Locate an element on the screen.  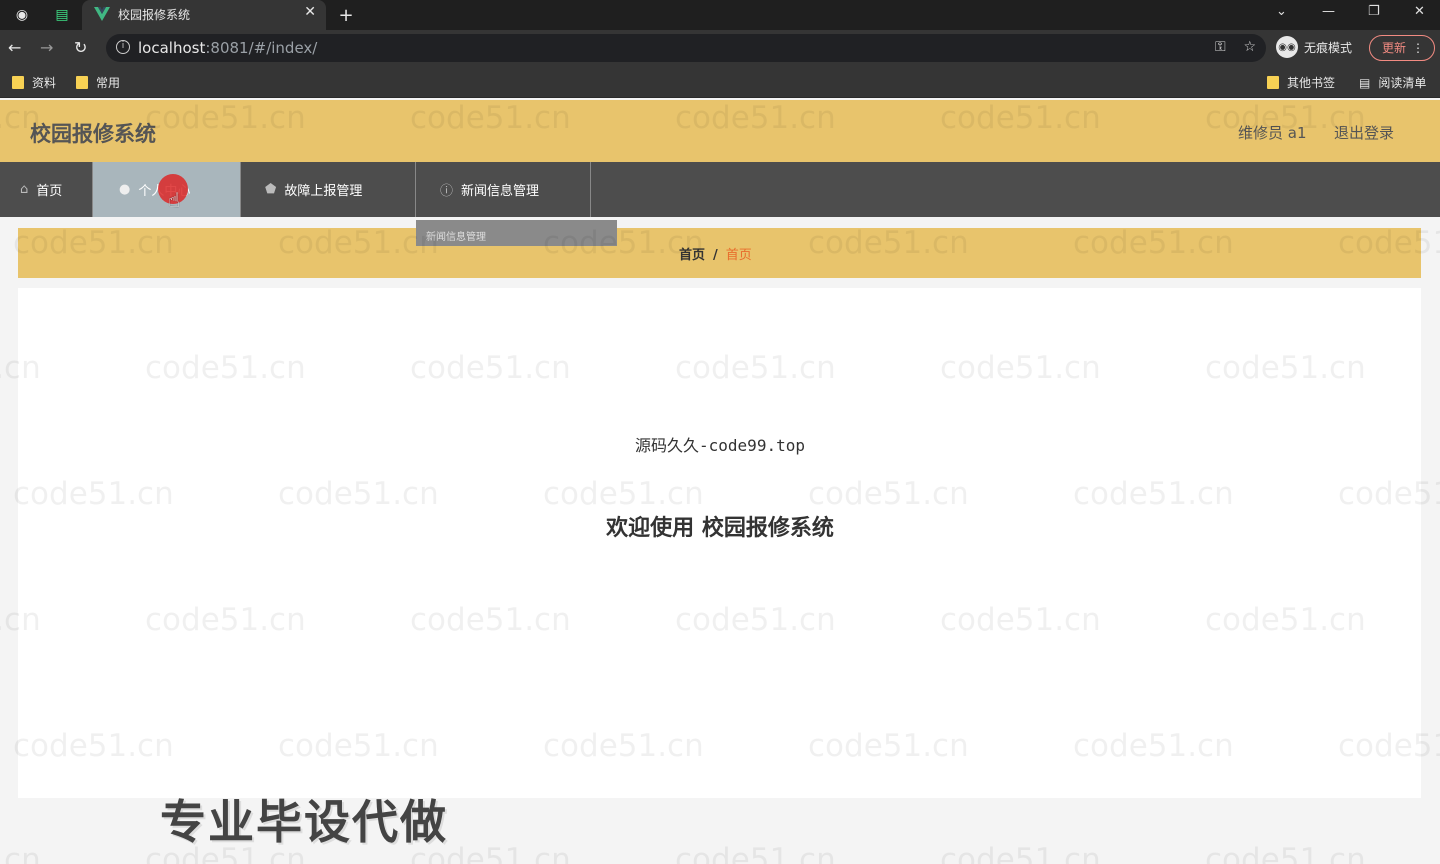
hand-cursor-icon: ☝ is located at coordinates (174, 200).